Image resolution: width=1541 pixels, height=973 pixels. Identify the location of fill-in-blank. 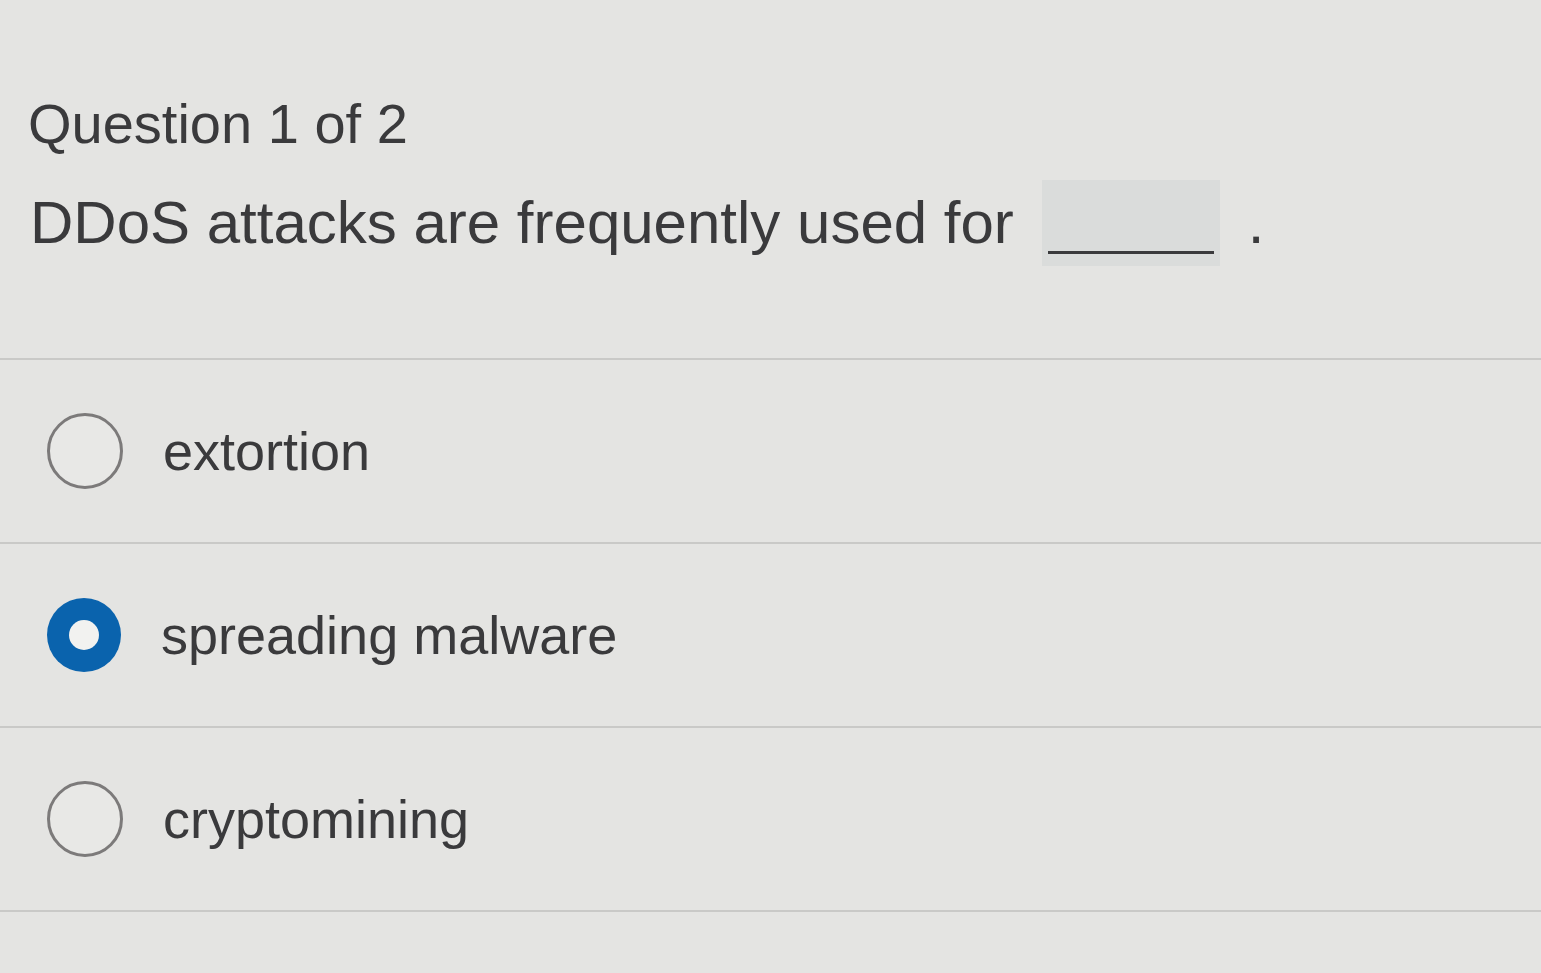
(1130, 223).